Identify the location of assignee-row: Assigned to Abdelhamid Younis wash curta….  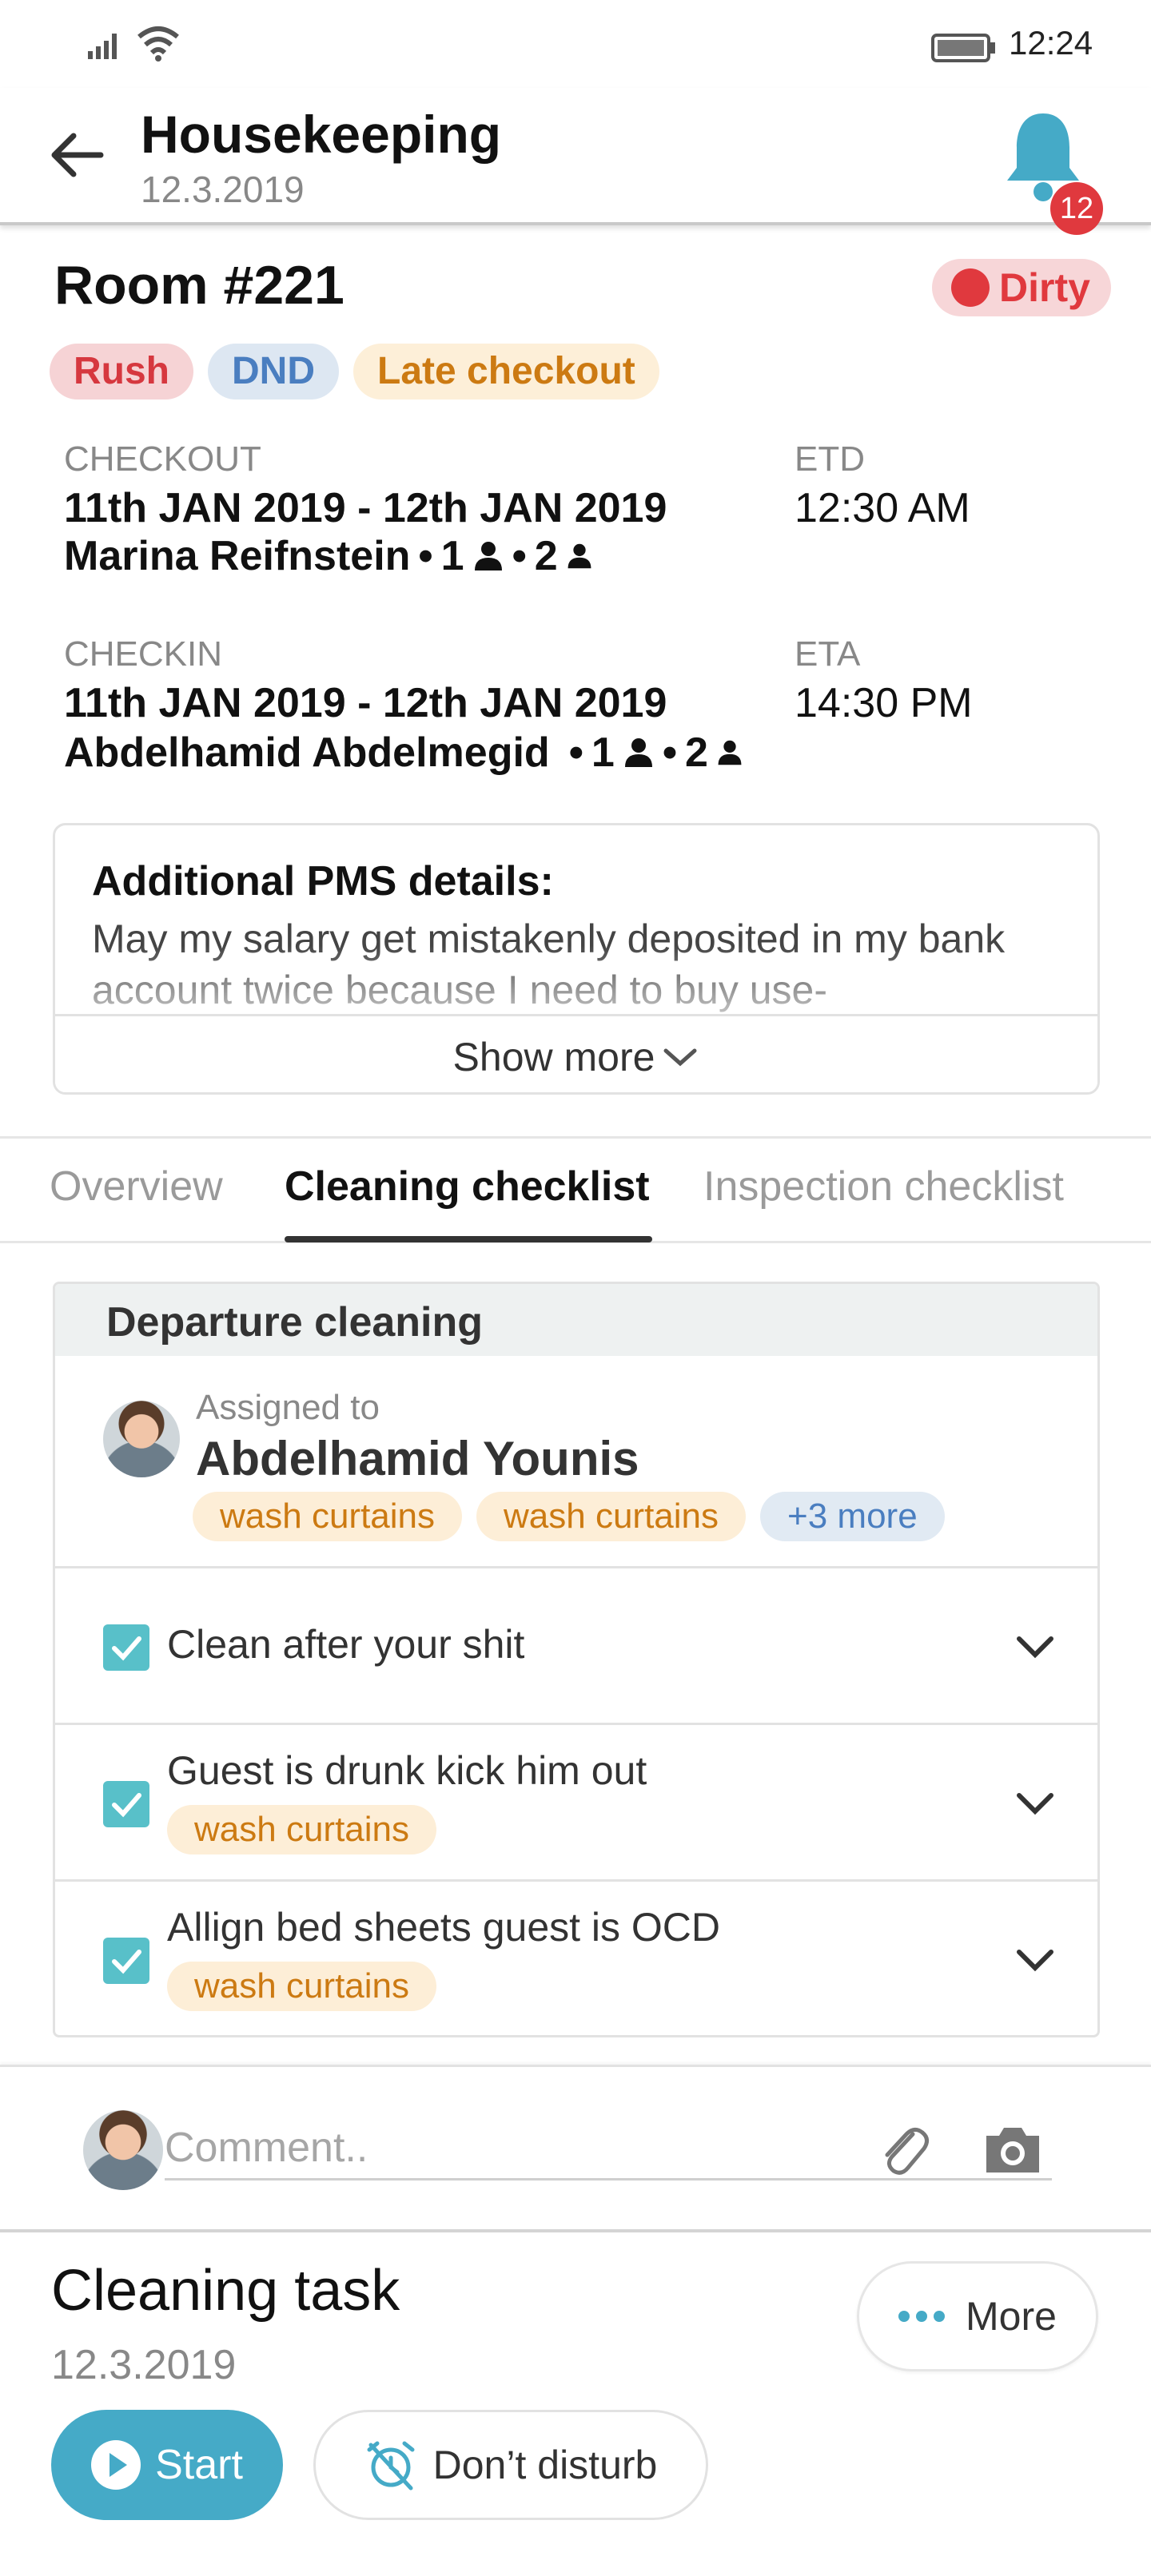
(576, 1462).